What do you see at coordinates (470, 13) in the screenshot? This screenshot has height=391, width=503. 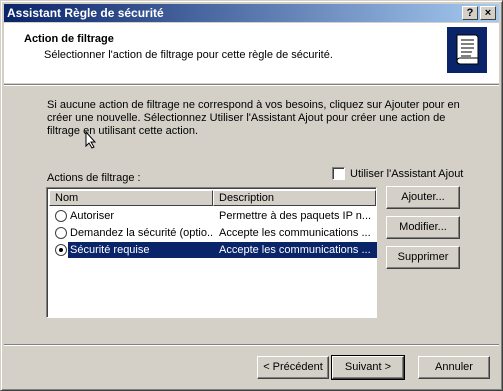 I see `help-button: ?` at bounding box center [470, 13].